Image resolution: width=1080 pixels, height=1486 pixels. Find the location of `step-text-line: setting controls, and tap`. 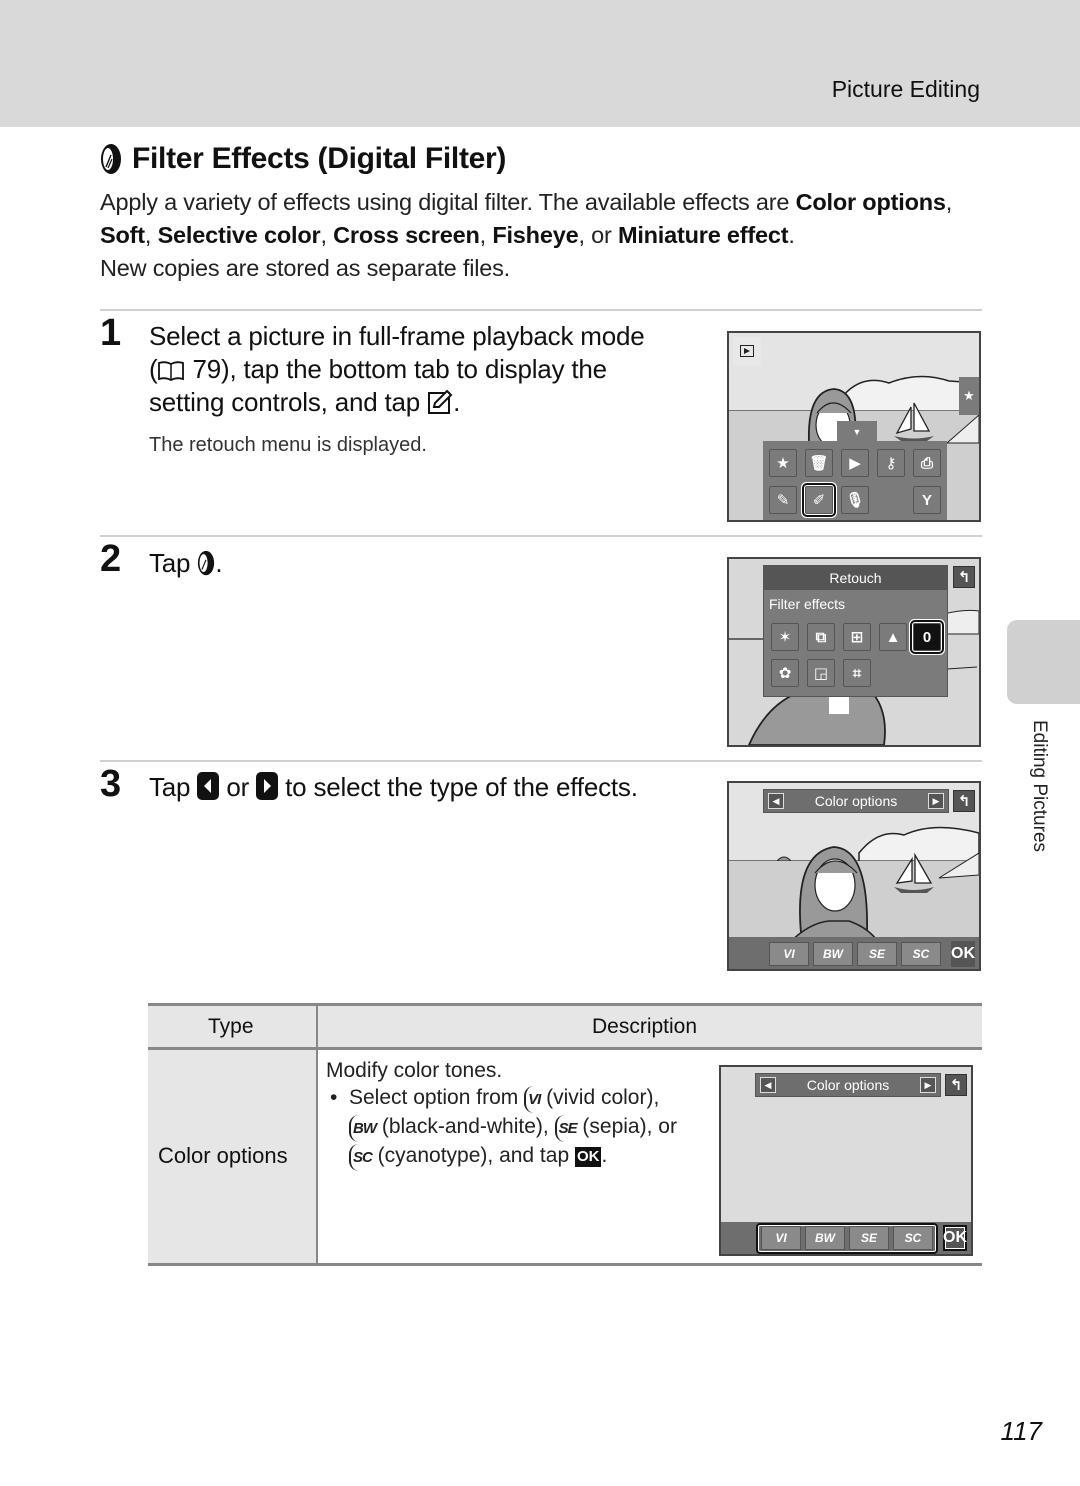

step-text-line: setting controls, and tap is located at coordinates (288, 402).